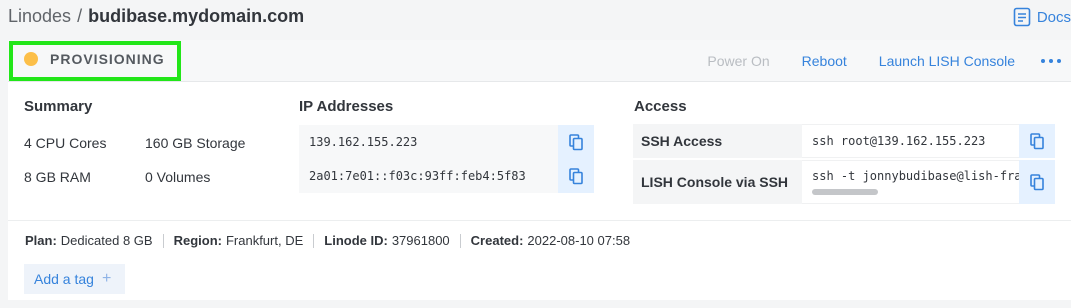  What do you see at coordinates (106, 240) in the screenshot?
I see `plan-value: Dedicated 8 GB` at bounding box center [106, 240].